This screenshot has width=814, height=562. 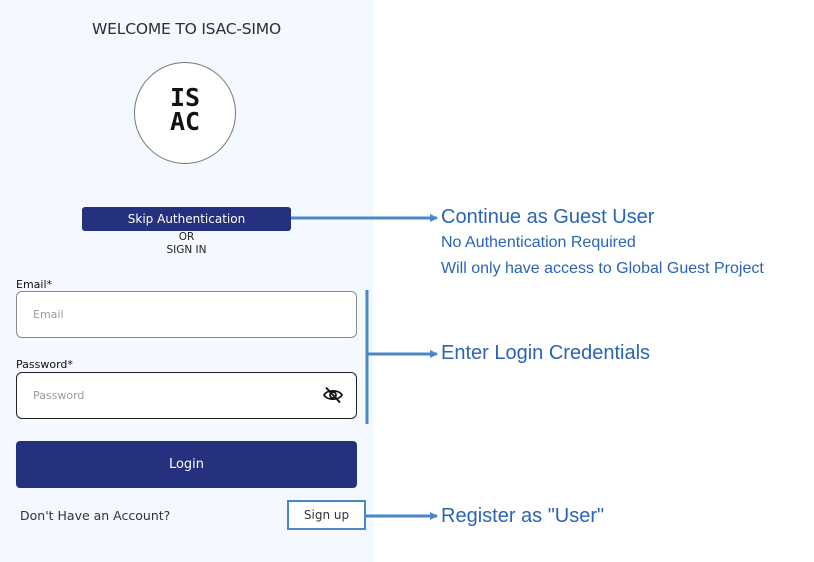 What do you see at coordinates (523, 516) in the screenshot?
I see `register-annotation-title: Register as "User"` at bounding box center [523, 516].